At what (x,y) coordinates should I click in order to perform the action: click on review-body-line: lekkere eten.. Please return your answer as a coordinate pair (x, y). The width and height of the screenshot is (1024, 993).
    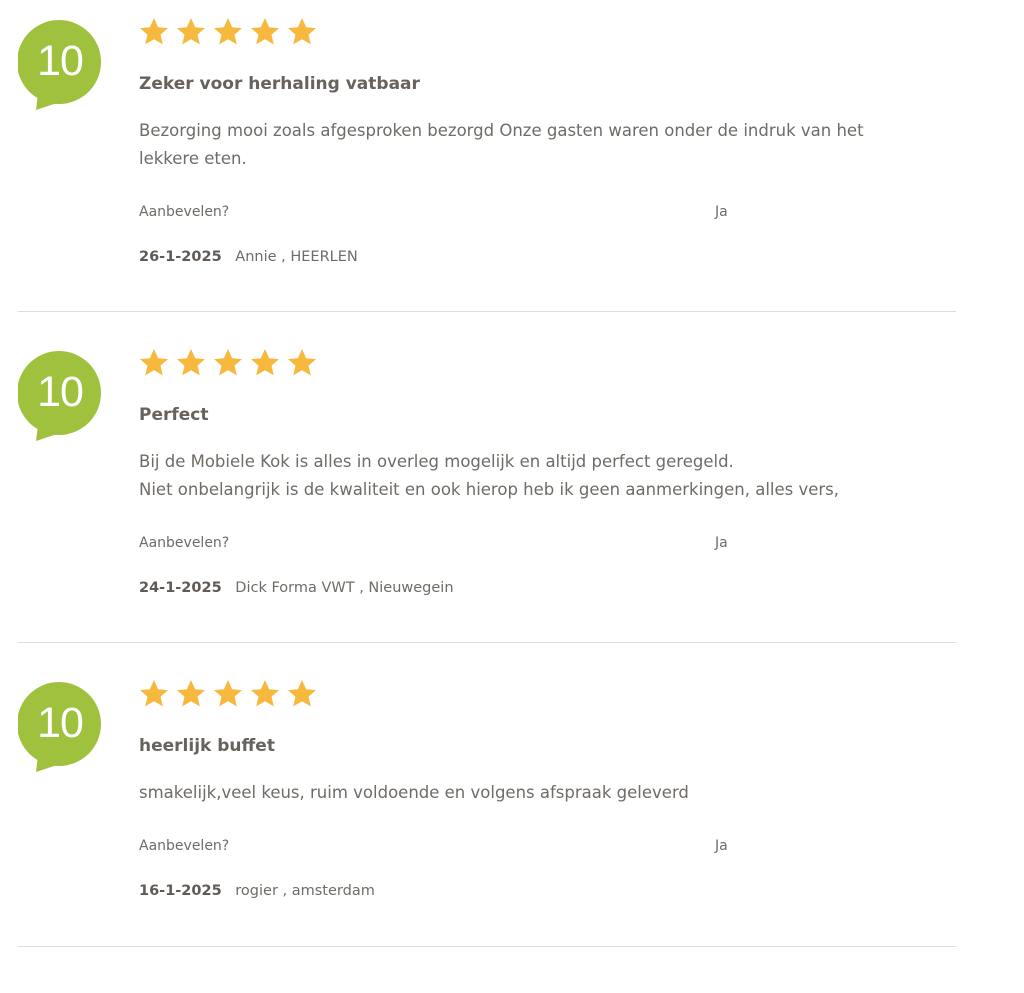
    Looking at the image, I should click on (193, 158).